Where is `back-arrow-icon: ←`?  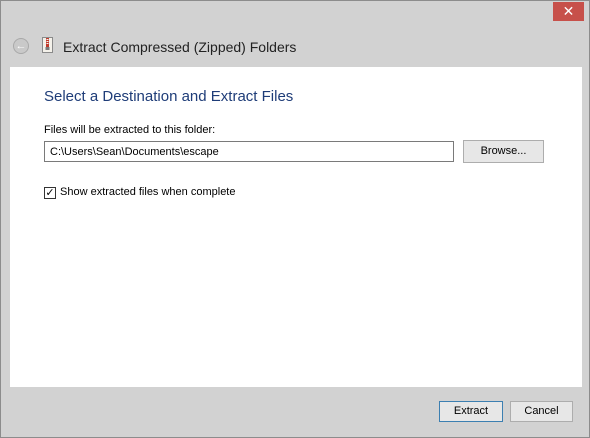
back-arrow-icon: ← is located at coordinates (21, 46).